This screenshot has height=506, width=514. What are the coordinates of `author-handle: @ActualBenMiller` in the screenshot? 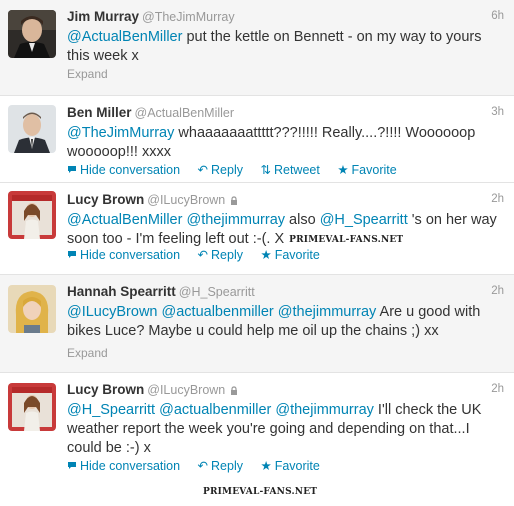 It's located at (185, 113).